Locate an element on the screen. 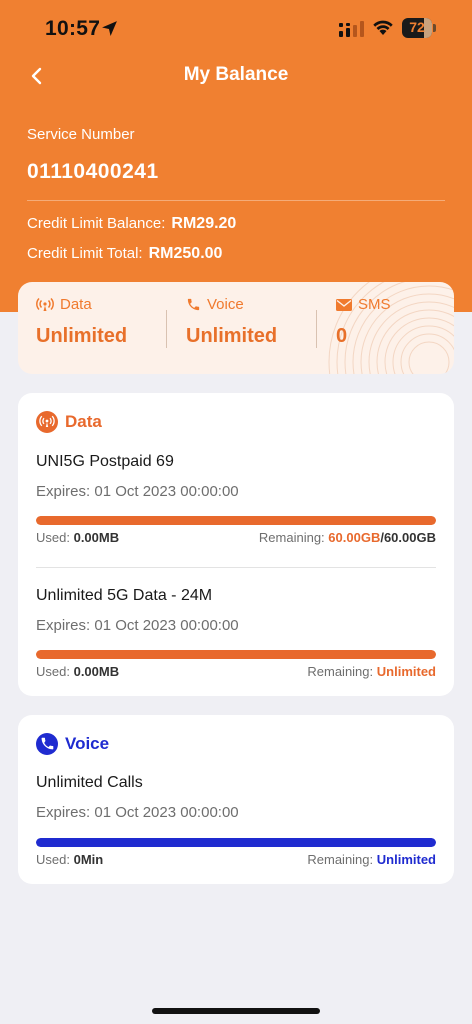 The width and height of the screenshot is (472, 1024). voice-card-header: Voice is located at coordinates (72, 744).